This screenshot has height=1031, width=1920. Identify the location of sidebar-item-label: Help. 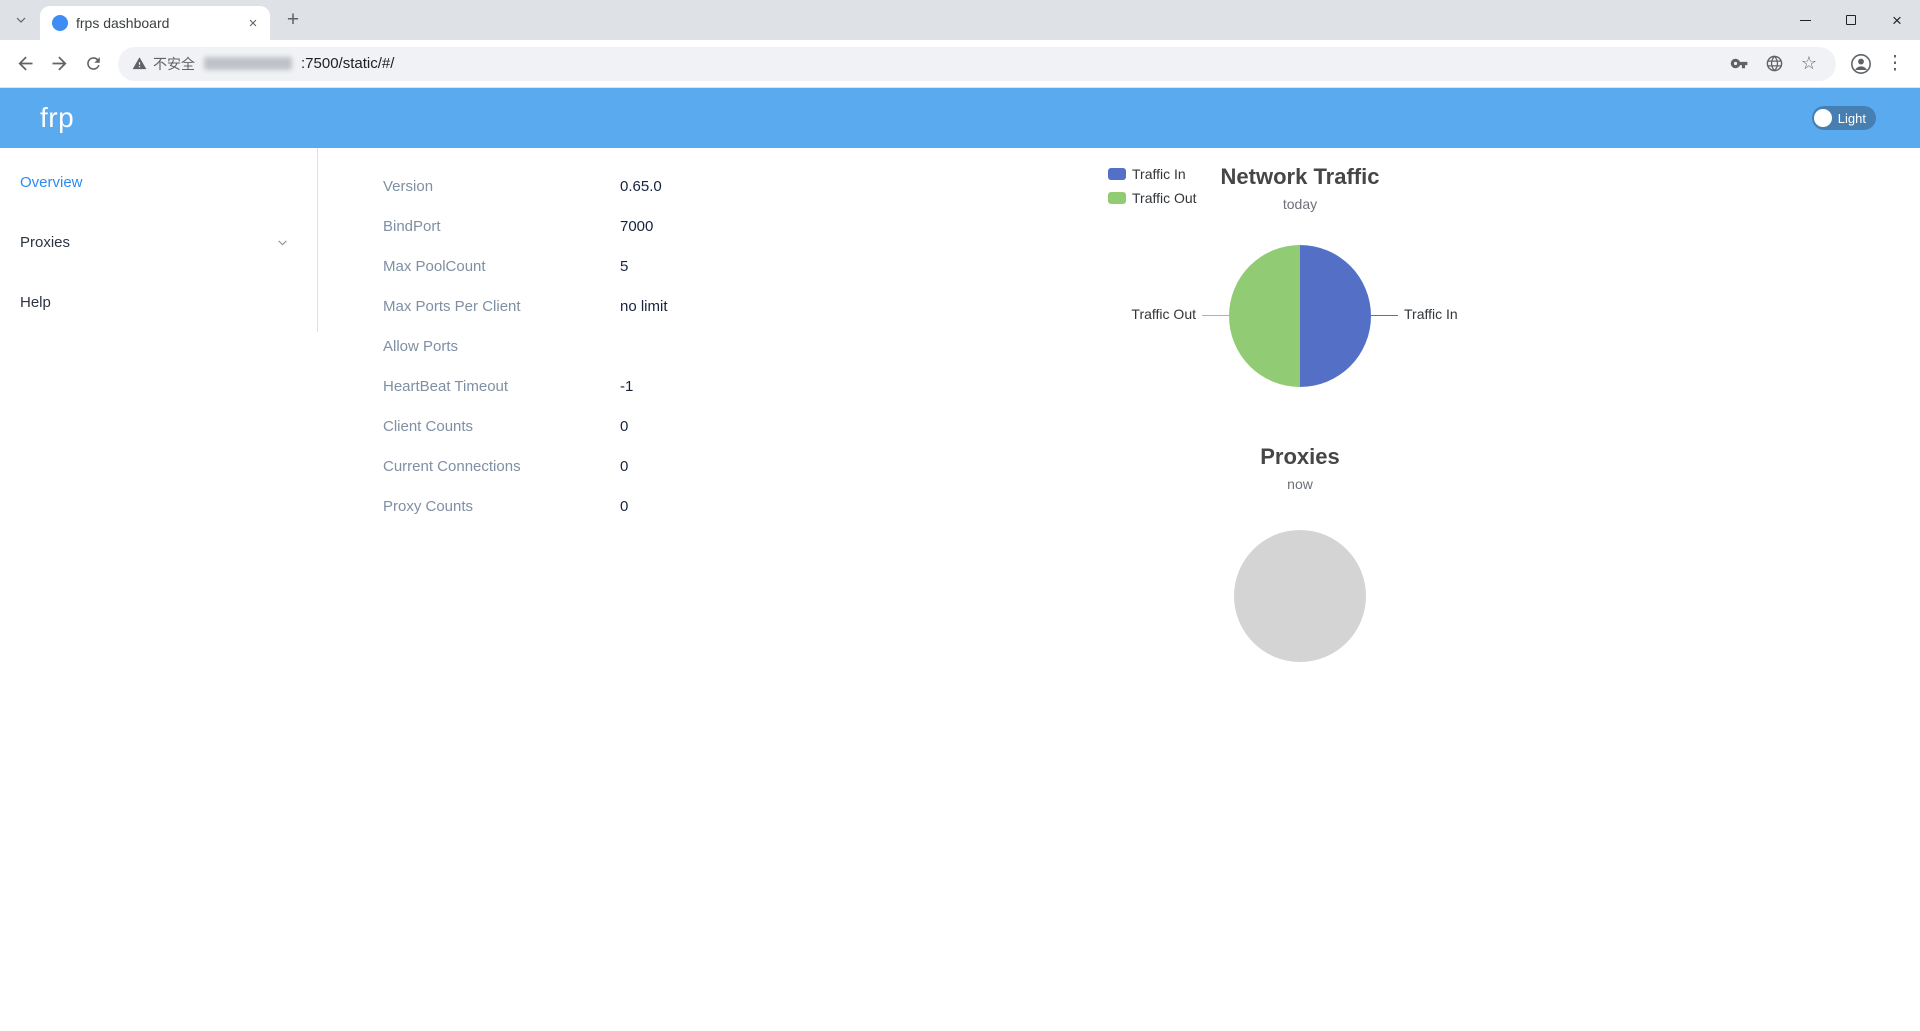
(35, 302).